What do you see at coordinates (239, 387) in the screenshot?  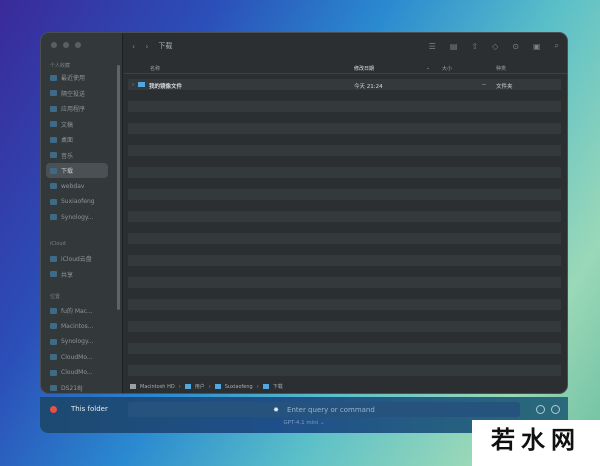 I see `path-item: Suxiaofeng` at bounding box center [239, 387].